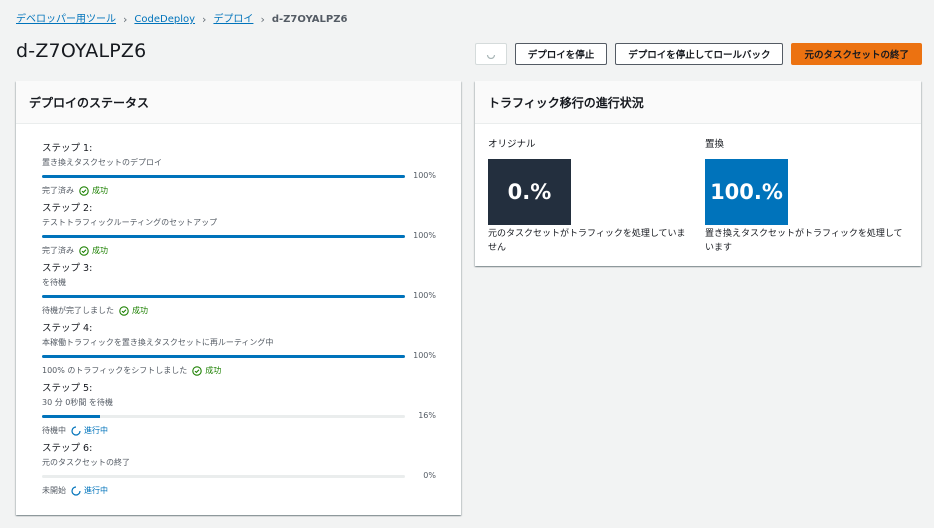  I want to click on traffic-replacement: 置換 100.% 置き換えタスクセットがトラフィックを処理しています, so click(807, 195).